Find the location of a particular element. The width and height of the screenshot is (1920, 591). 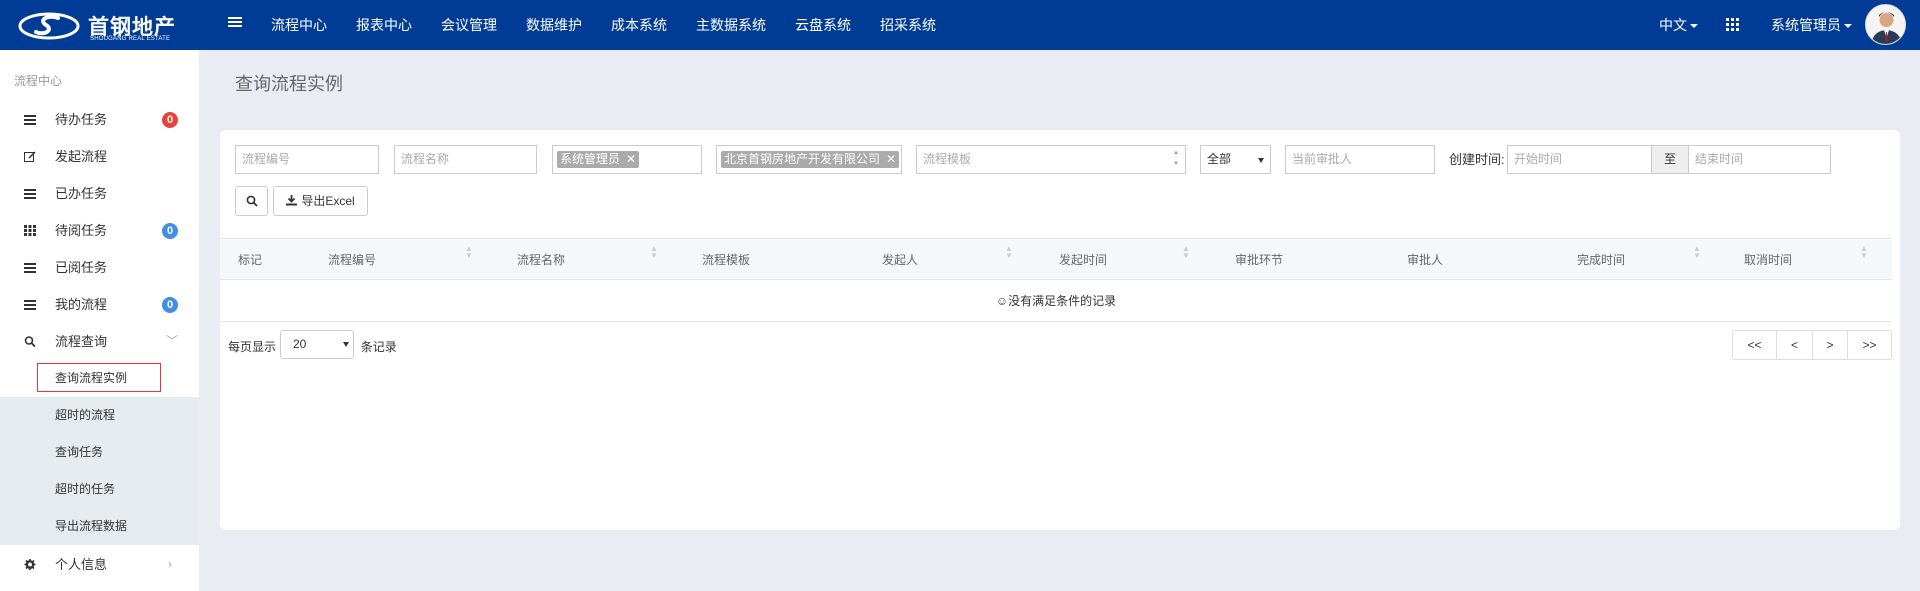

to-read-count-badge: 0 is located at coordinates (170, 231).